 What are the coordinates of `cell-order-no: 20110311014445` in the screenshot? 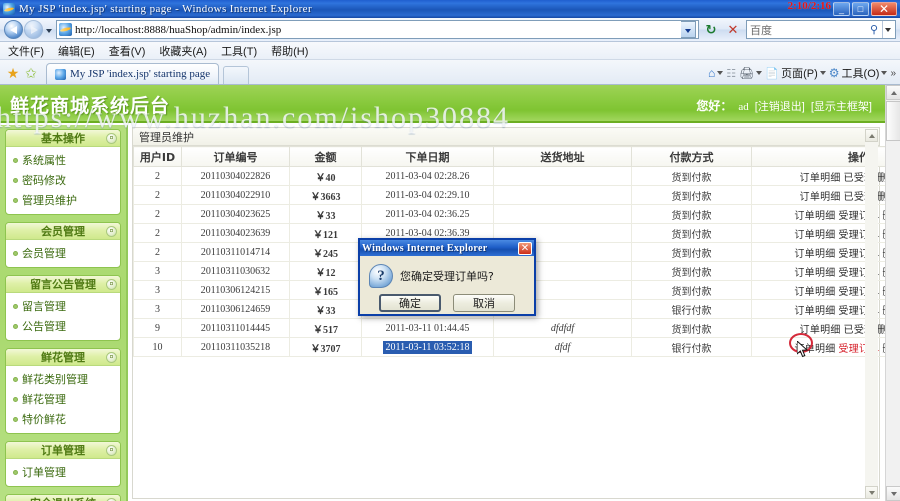 It's located at (235, 328).